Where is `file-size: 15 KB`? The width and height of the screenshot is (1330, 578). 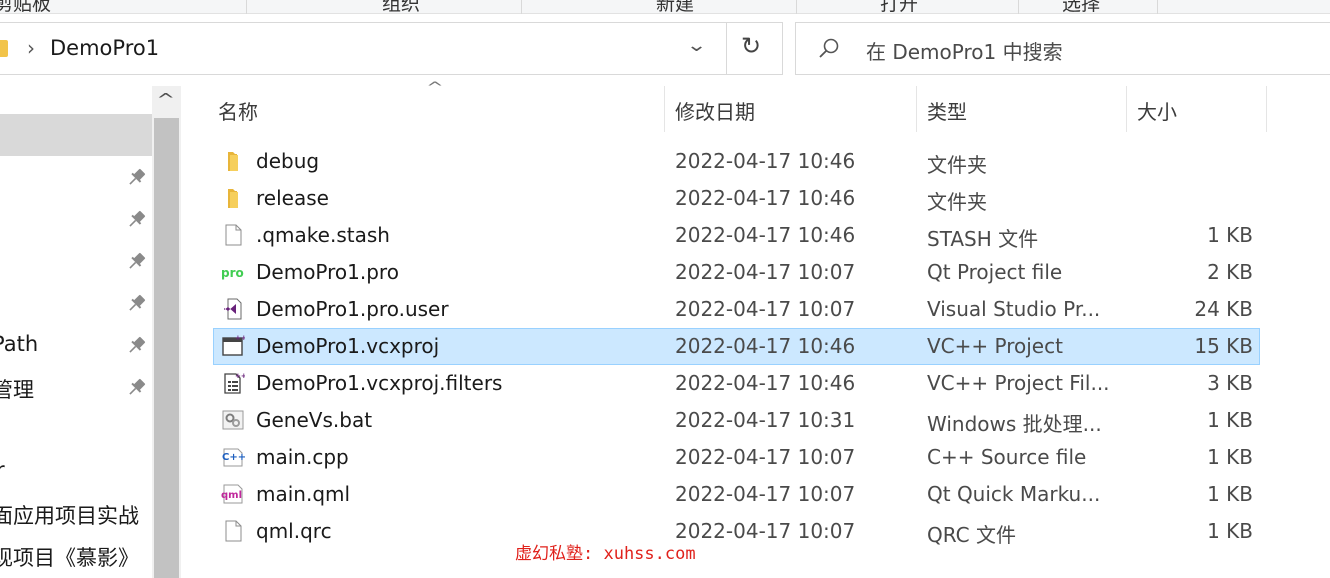 file-size: 15 KB is located at coordinates (1223, 346).